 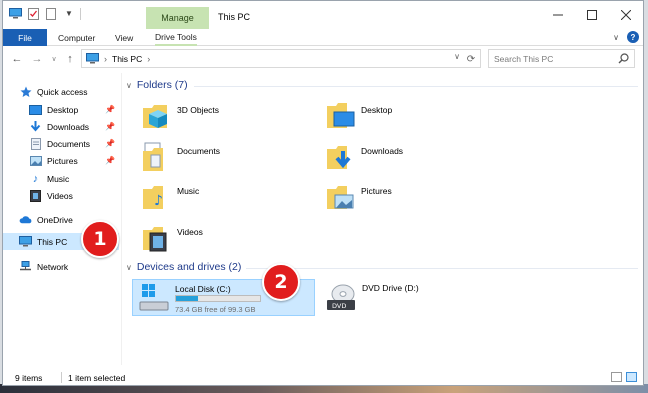 I want to click on minimize-button, so click(x=558, y=15).